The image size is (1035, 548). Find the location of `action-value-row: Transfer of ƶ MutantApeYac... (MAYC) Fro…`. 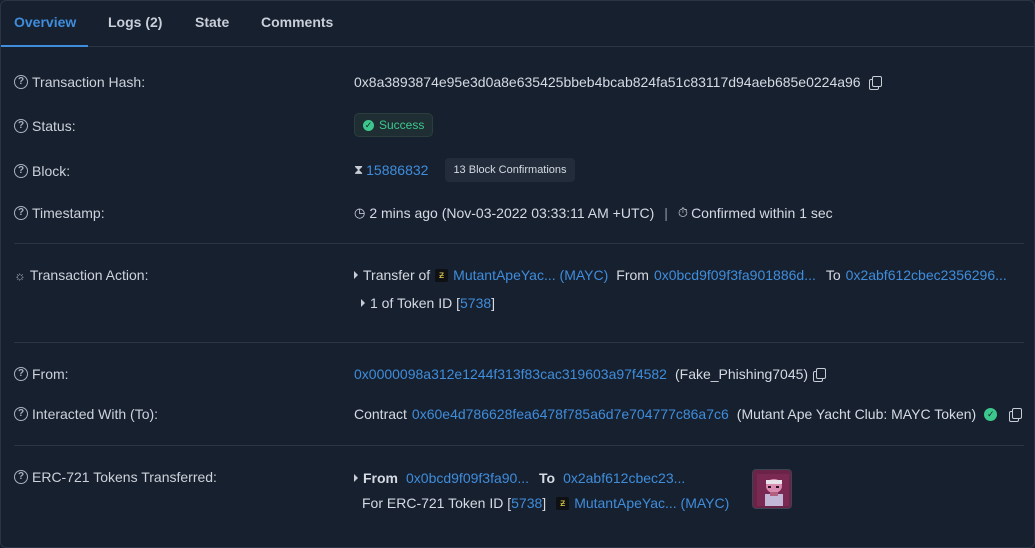

action-value-row: Transfer of ƶ MutantApeYac... (MAYC) Fro… is located at coordinates (680, 275).